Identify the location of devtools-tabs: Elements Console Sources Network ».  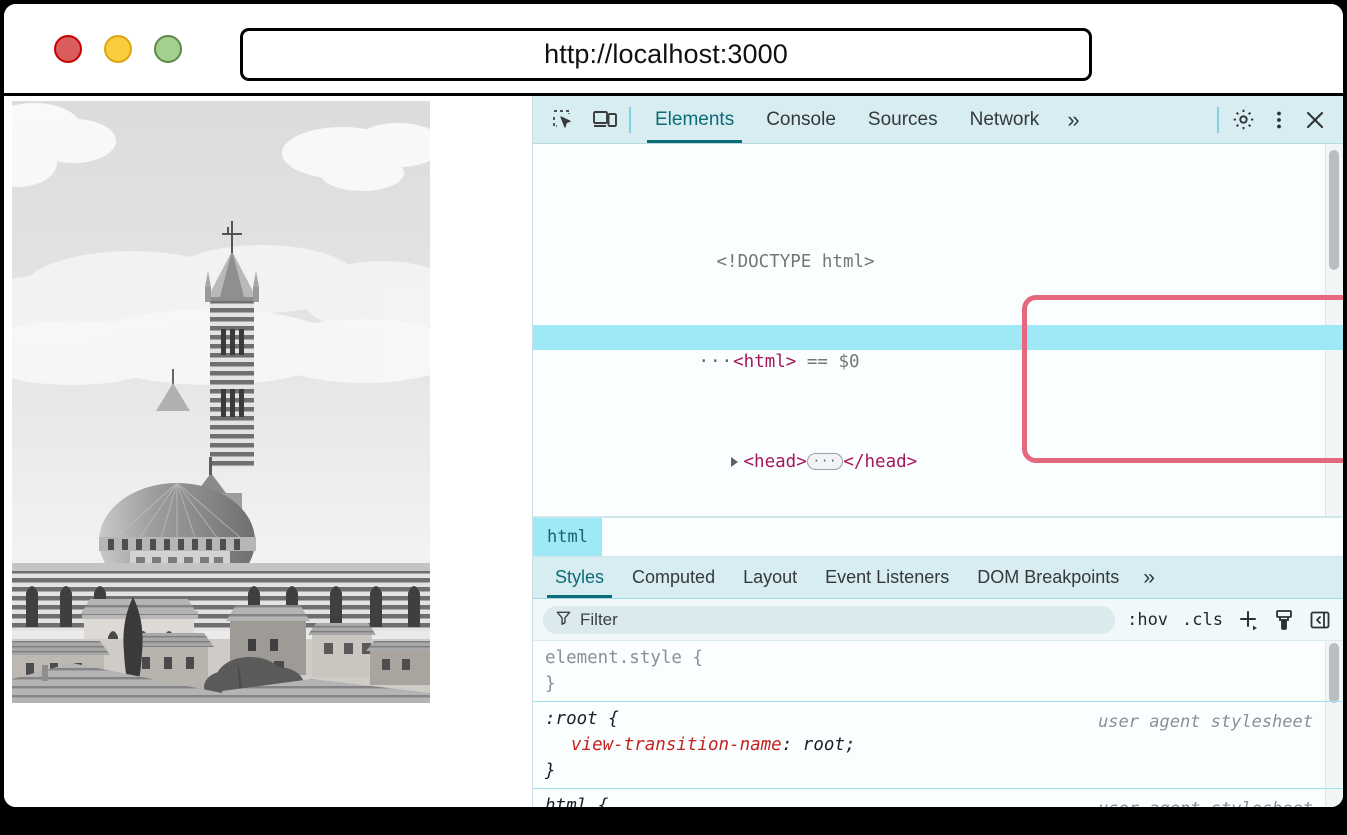
(924, 119).